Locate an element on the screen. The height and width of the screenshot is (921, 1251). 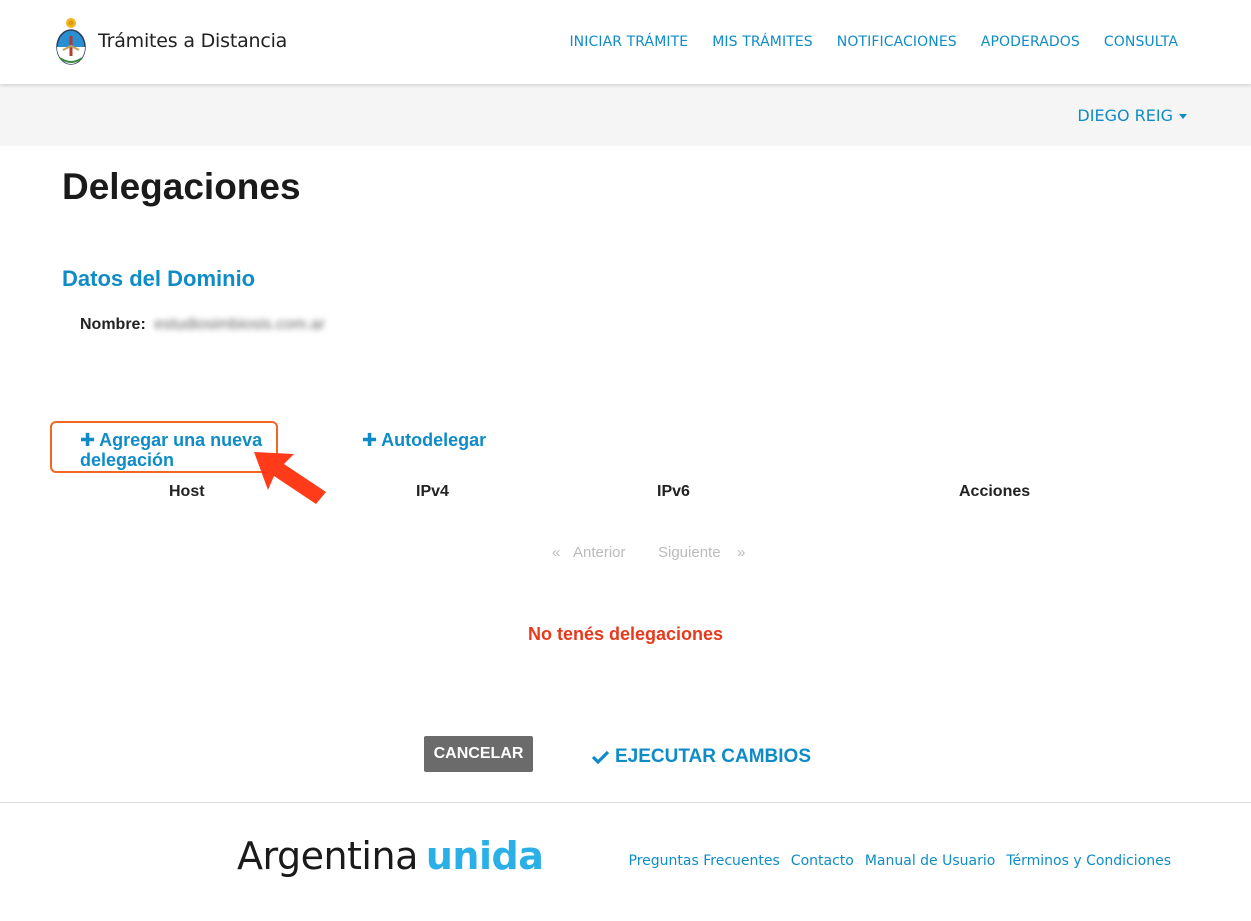
footer-link-faq: Preguntas Frecuentes is located at coordinates (704, 861).